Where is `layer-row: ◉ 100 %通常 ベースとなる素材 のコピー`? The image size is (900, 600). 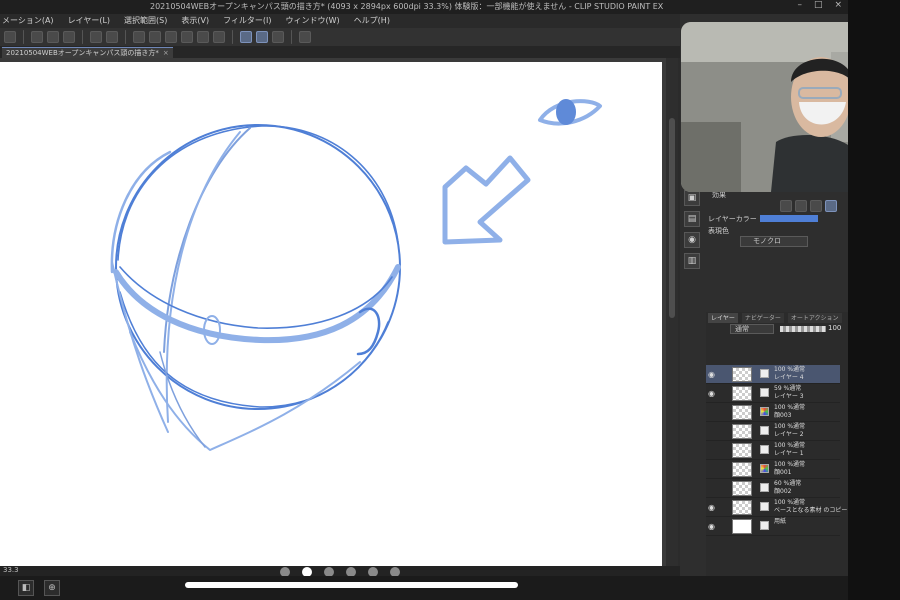 layer-row: ◉ 100 %通常 ベースとなる素材 のコピー is located at coordinates (776, 507).